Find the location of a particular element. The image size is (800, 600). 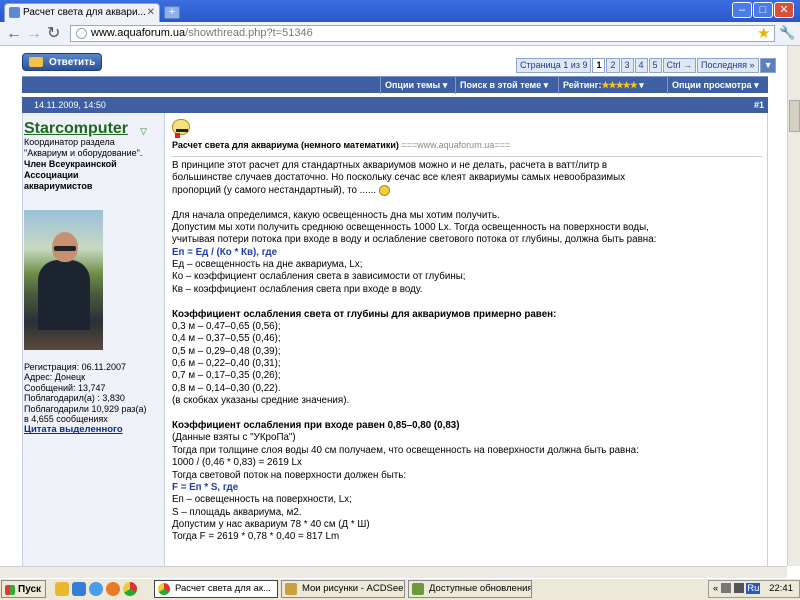

bookmark-star-icon: ★ is located at coordinates (763, 33).